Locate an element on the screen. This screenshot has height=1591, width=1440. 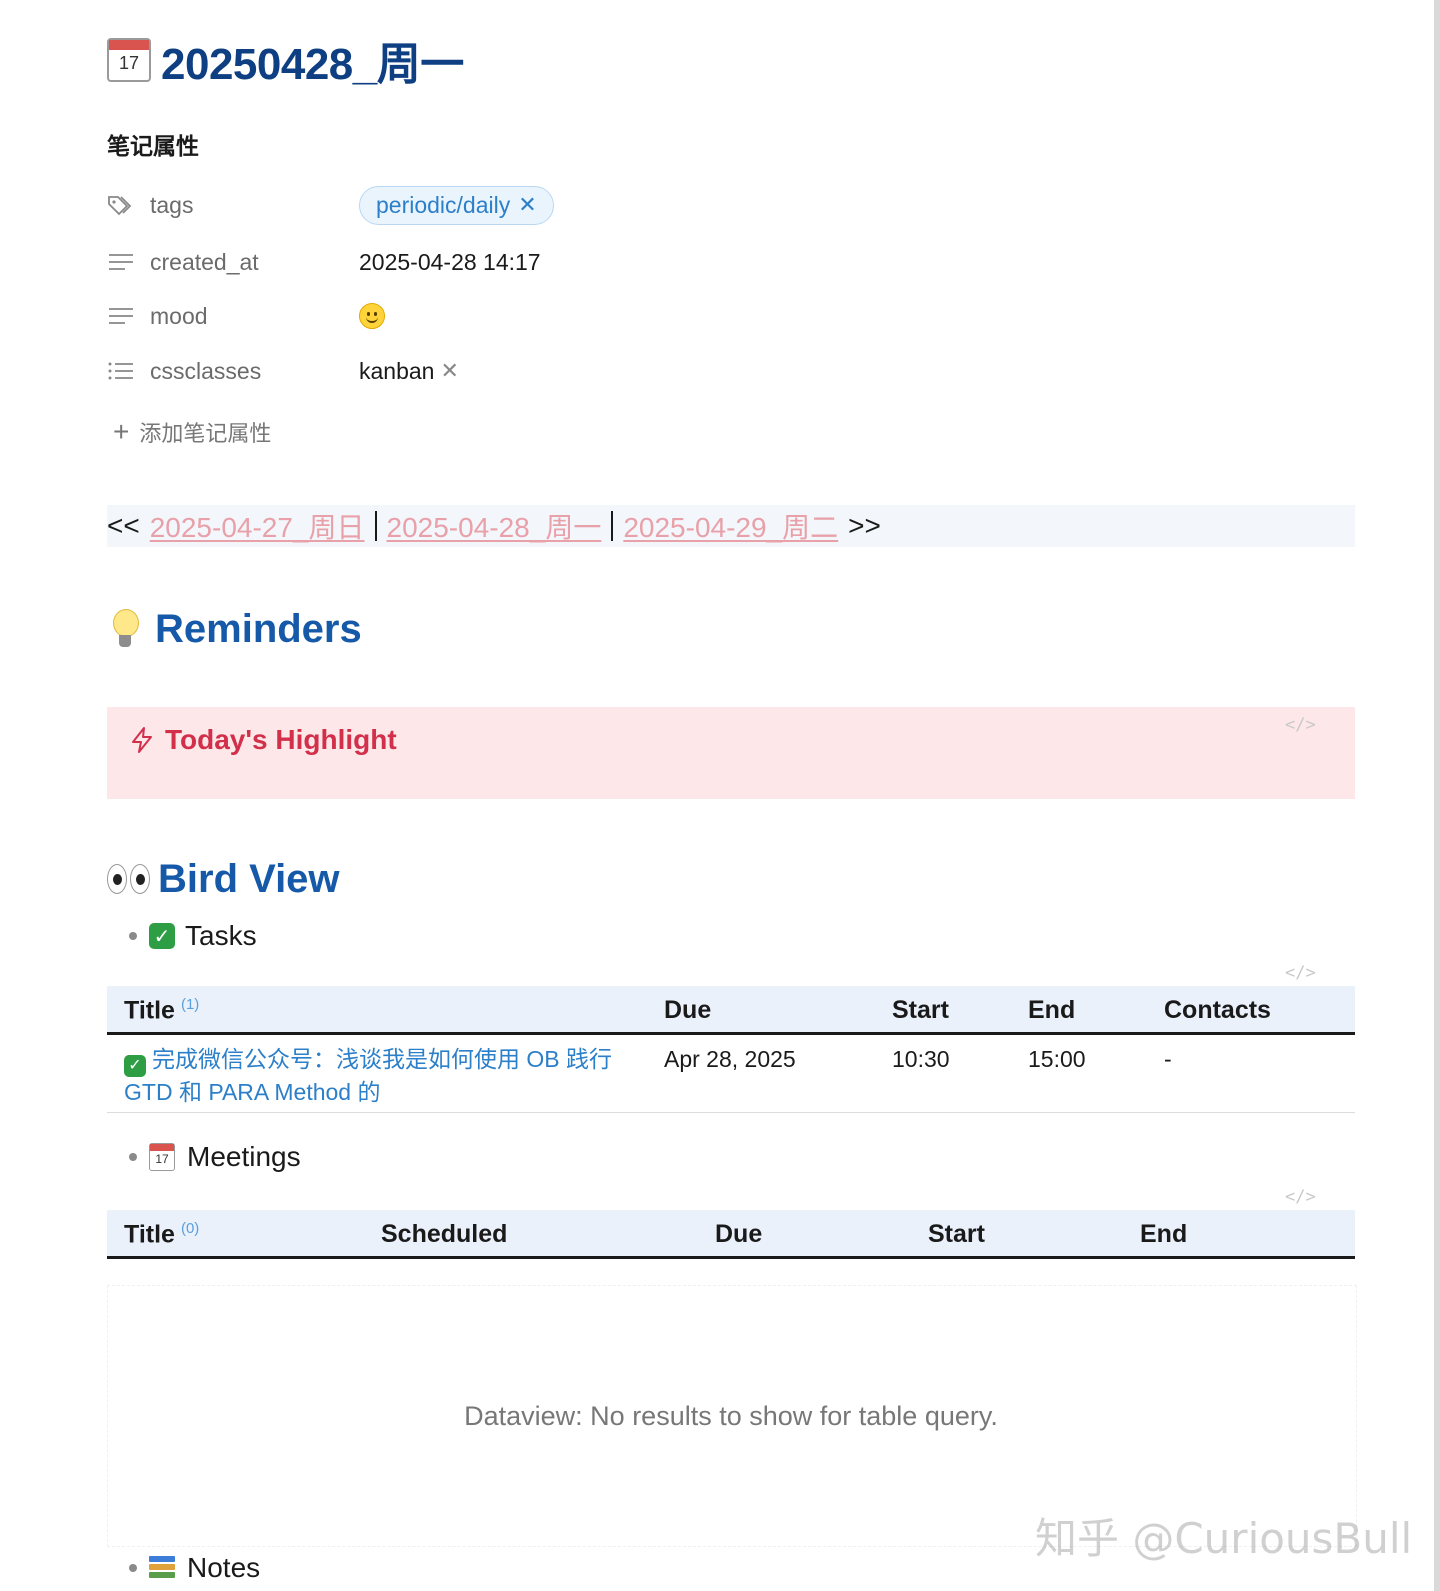
property-row-created-at: created_at 2025-04-28 14:17 is located at coordinates (507, 262).